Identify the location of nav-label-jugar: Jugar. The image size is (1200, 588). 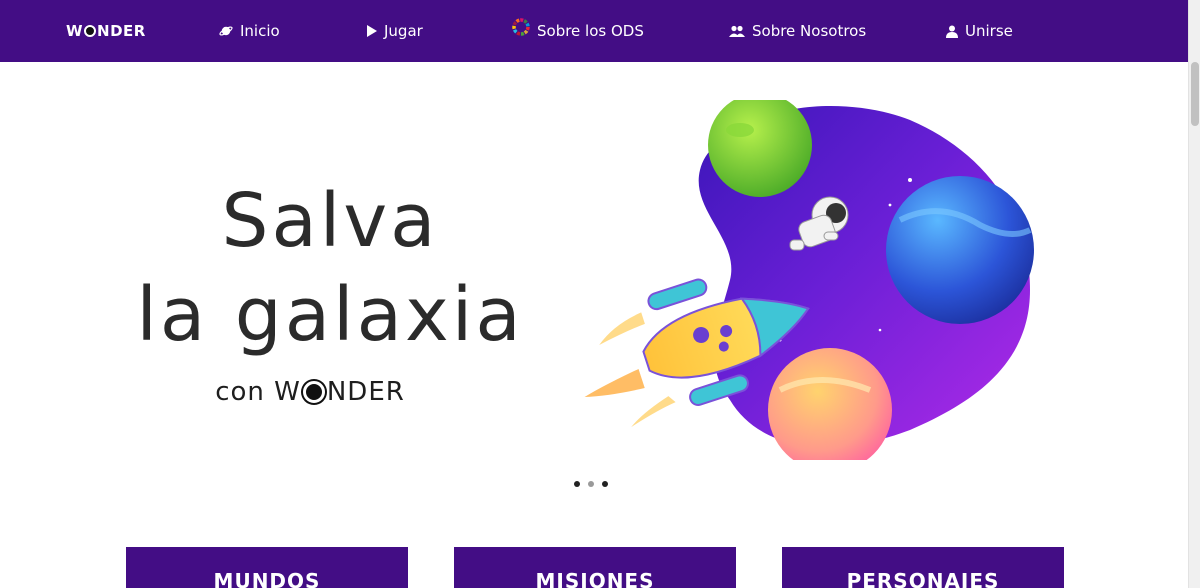
(403, 31).